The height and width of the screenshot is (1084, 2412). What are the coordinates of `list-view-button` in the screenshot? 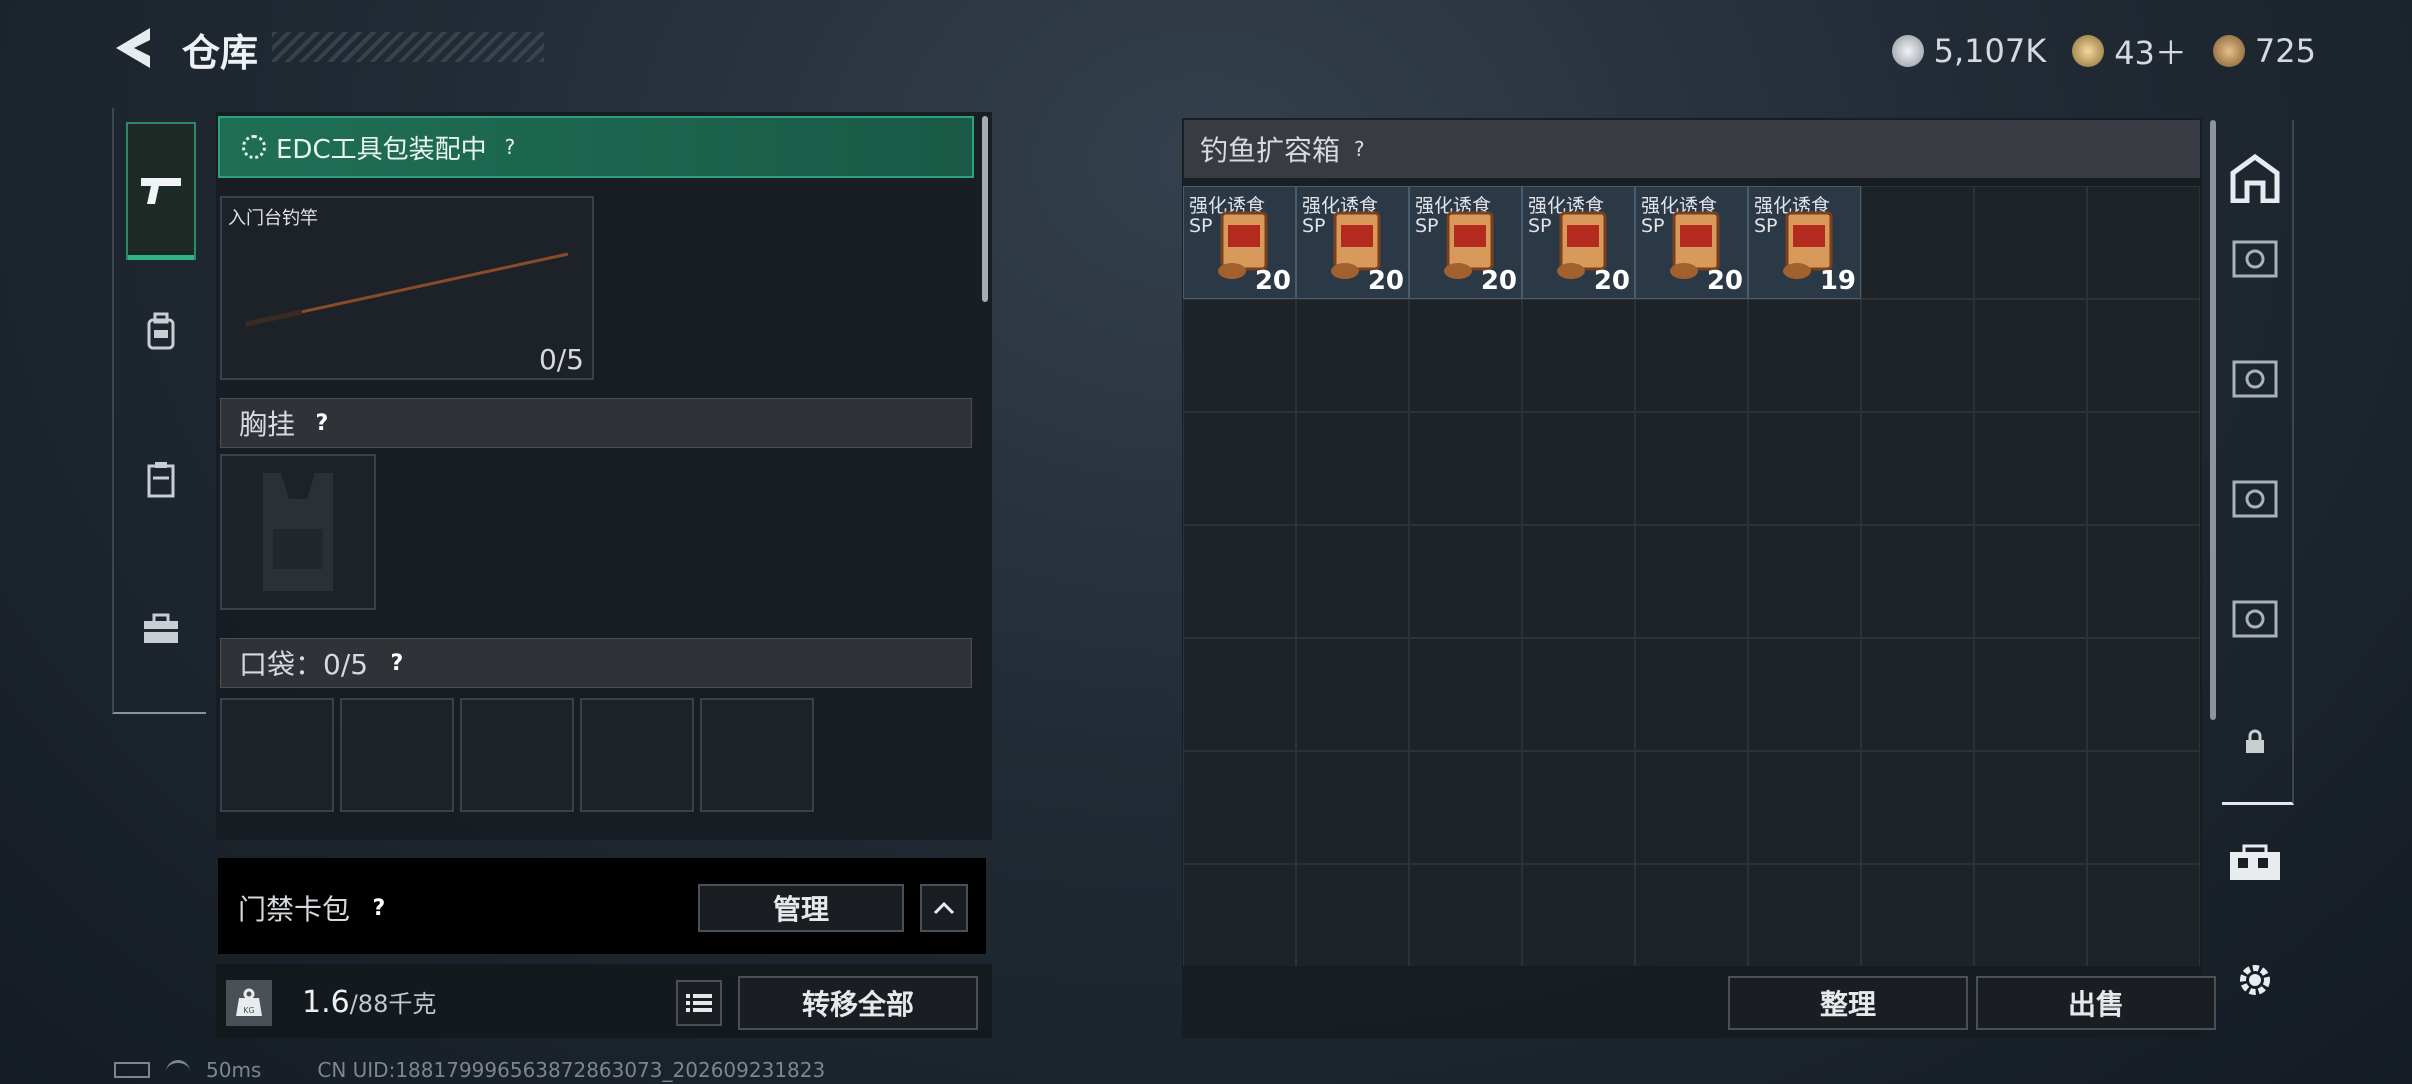 It's located at (699, 1003).